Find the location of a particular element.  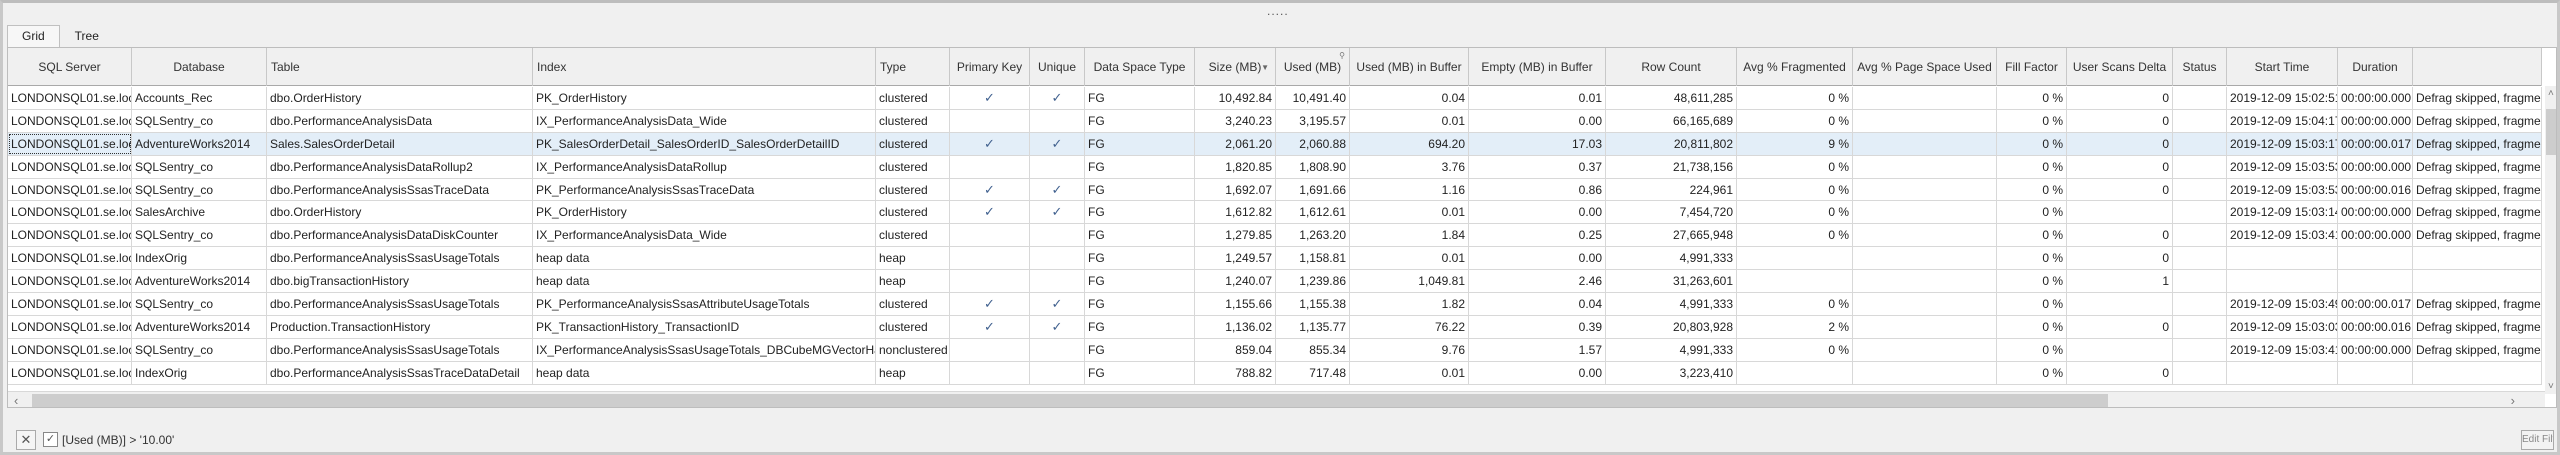

cell-duration: 00:00:00.017 is located at coordinates (2375, 143).